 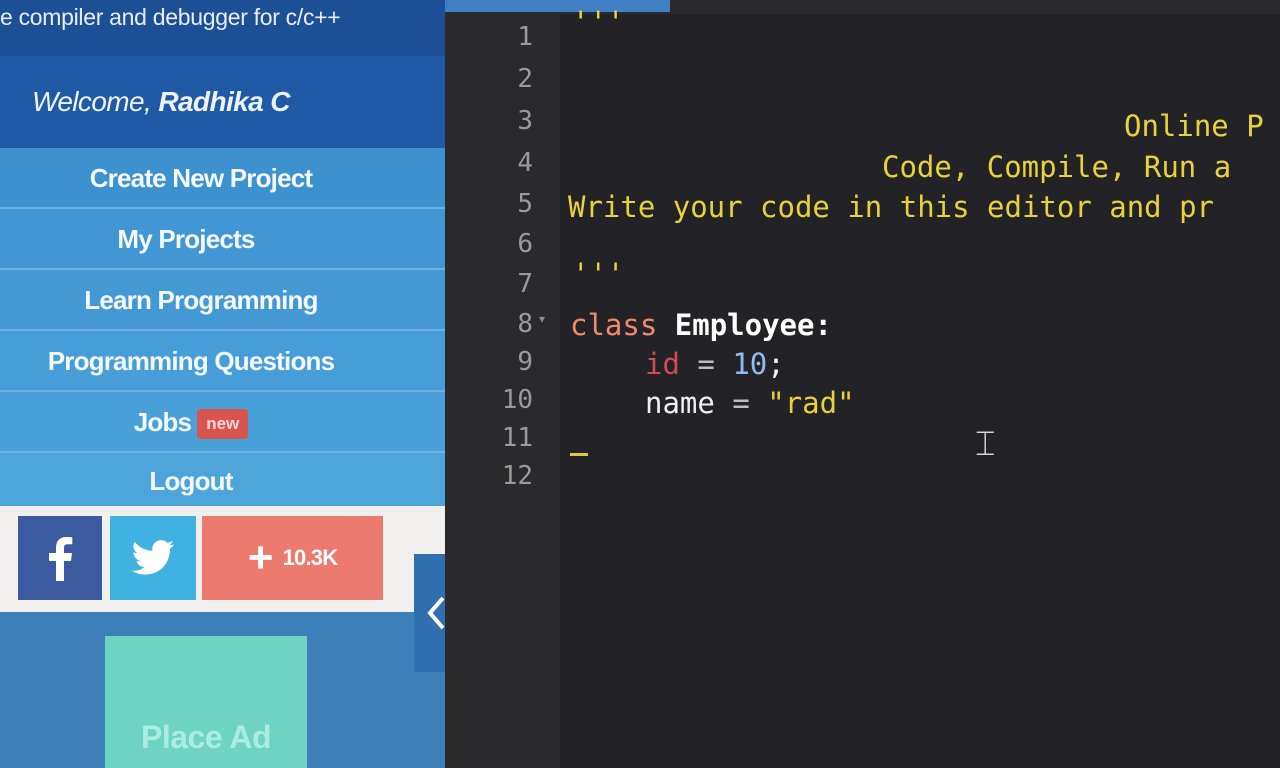 I want to click on code-line-9: id = 10;, so click(x=715, y=364).